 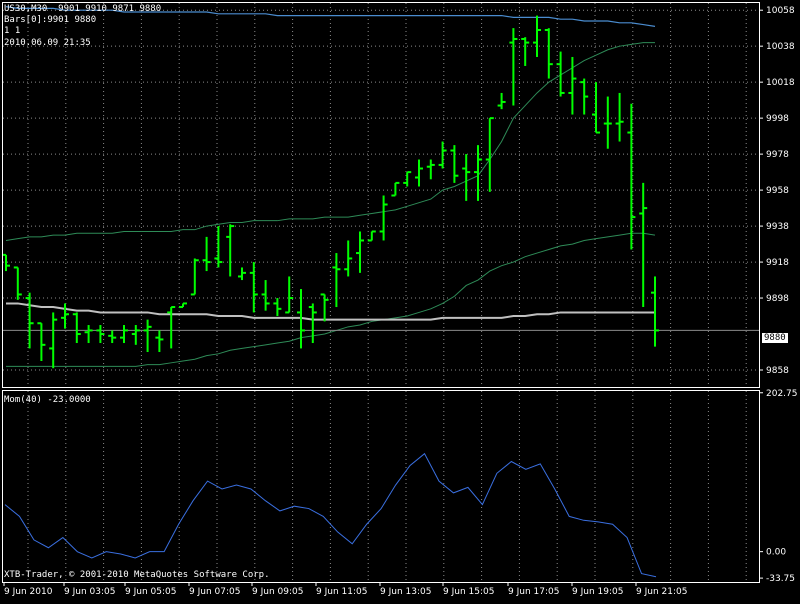 What do you see at coordinates (28, 592) in the screenshot?
I see `x-tick-label: 9 Jun 2010` at bounding box center [28, 592].